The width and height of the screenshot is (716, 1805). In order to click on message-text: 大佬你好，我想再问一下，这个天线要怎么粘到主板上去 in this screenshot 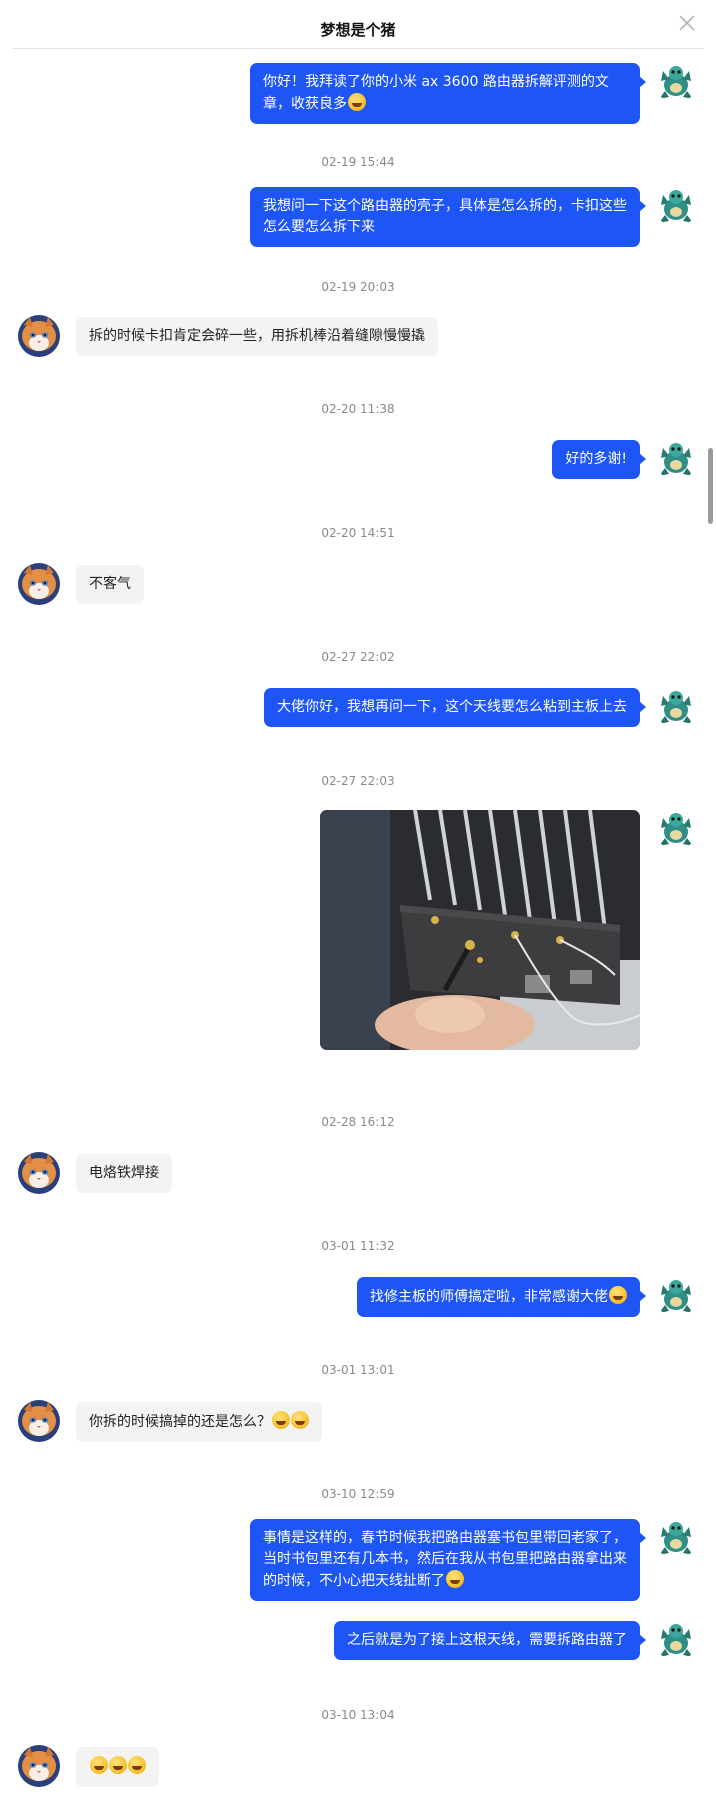, I will do `click(452, 707)`.